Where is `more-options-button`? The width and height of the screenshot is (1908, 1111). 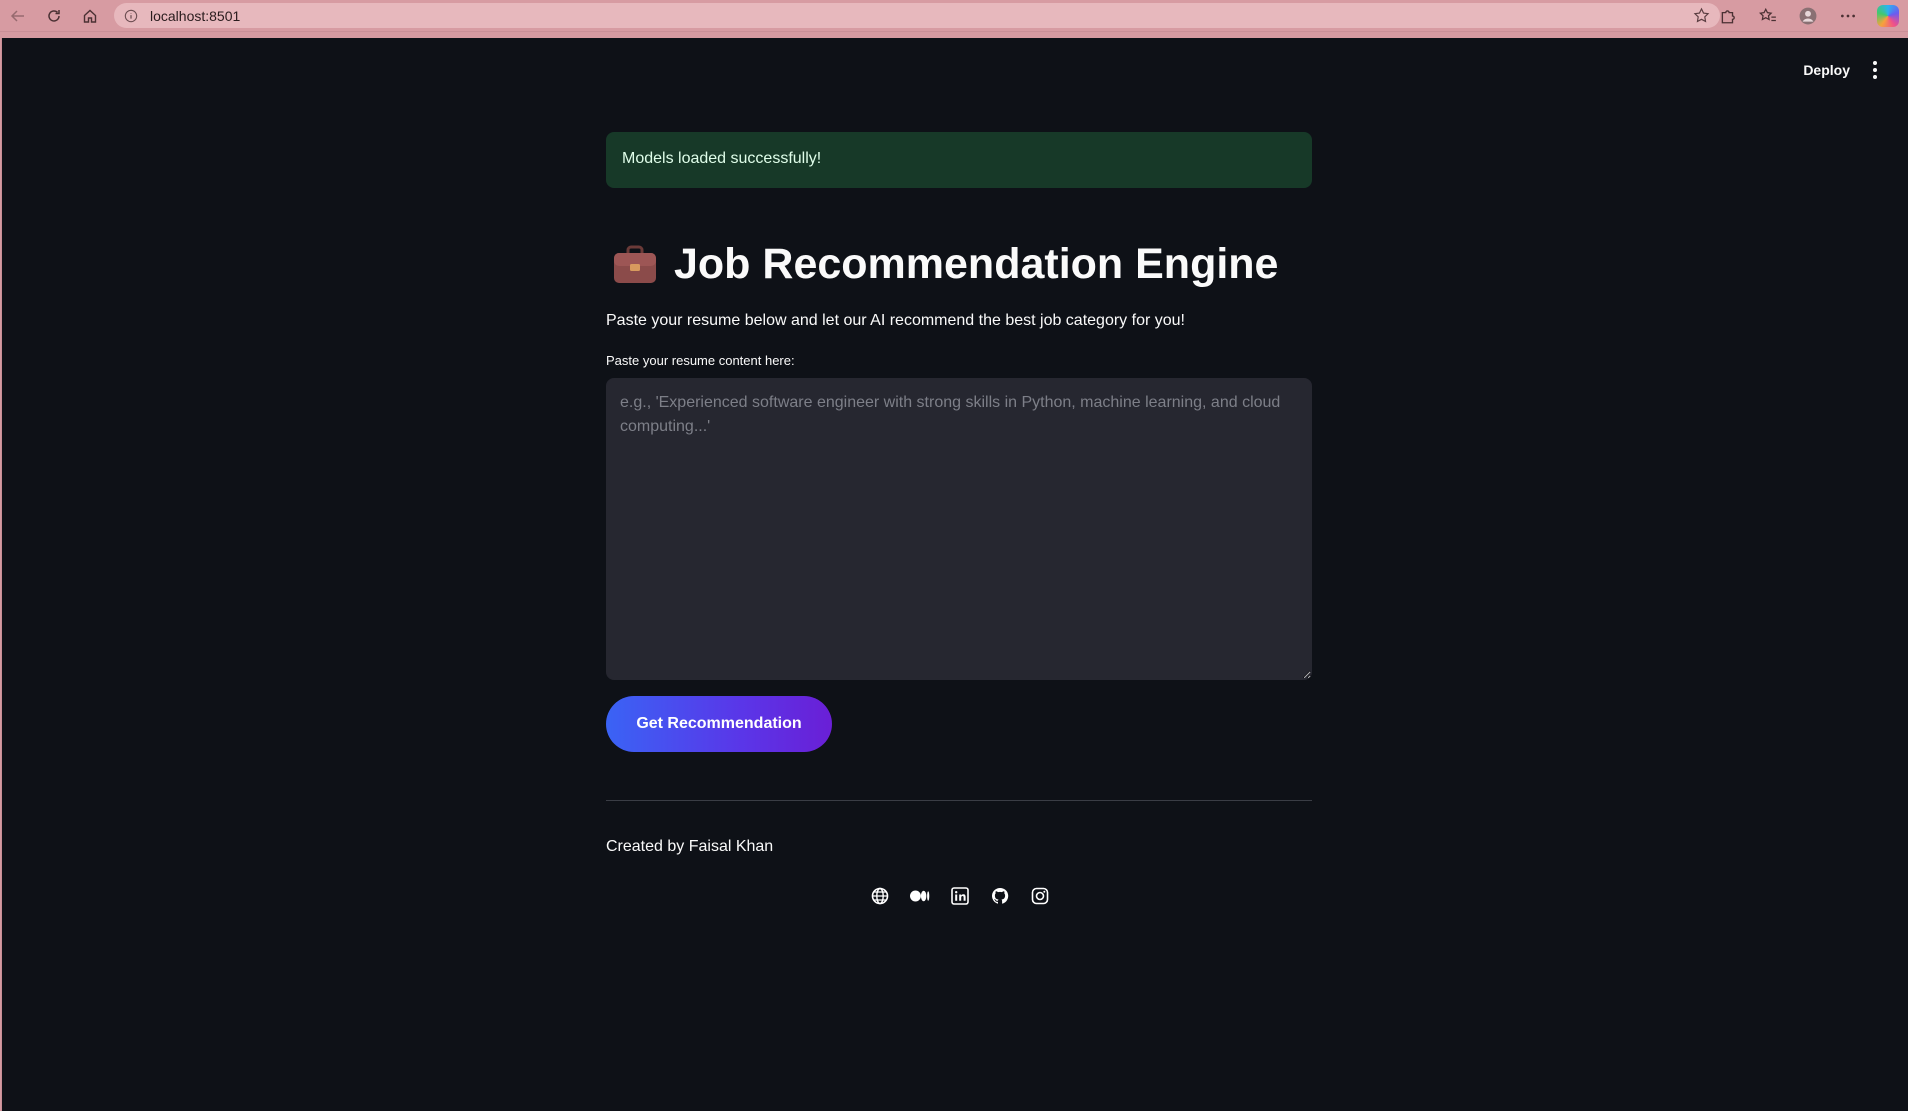
more-options-button is located at coordinates (1848, 16).